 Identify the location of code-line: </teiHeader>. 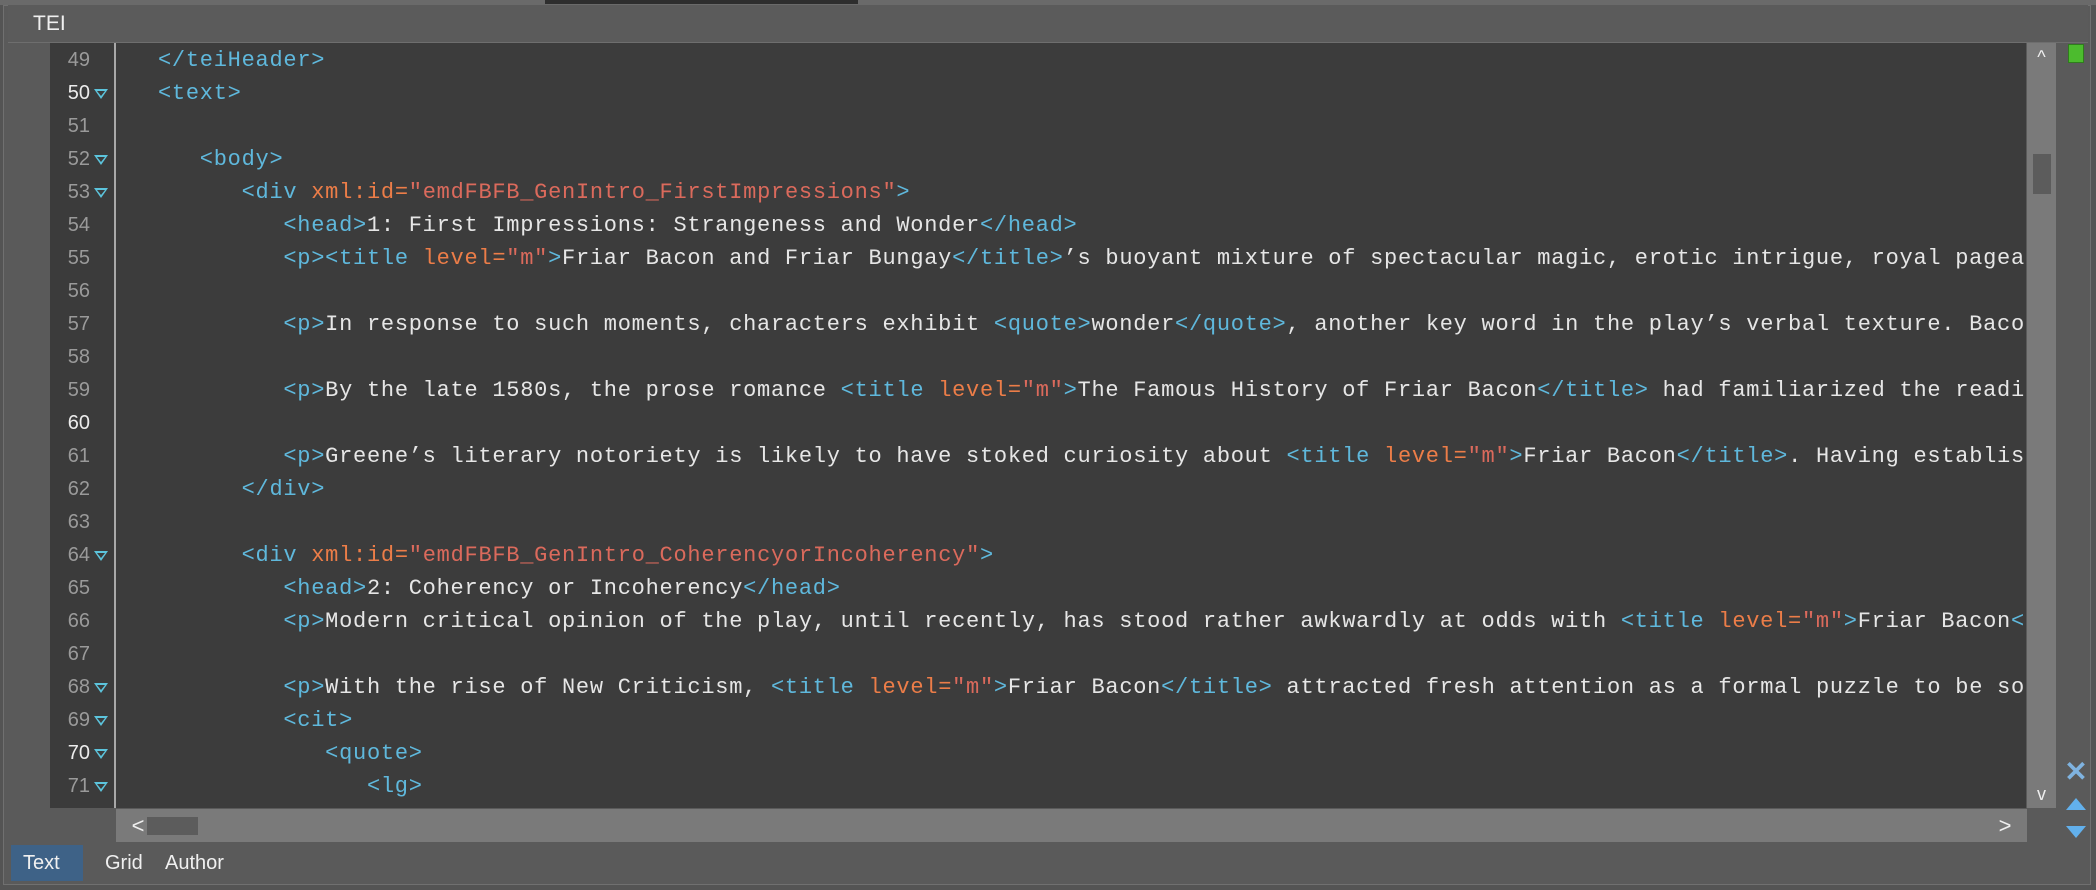
(241, 60).